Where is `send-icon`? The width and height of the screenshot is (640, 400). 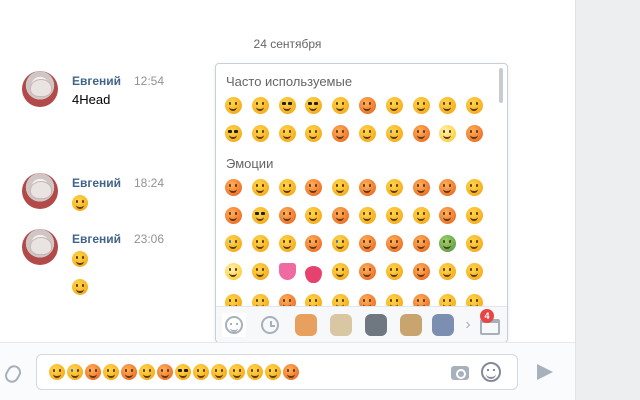 send-icon is located at coordinates (545, 372).